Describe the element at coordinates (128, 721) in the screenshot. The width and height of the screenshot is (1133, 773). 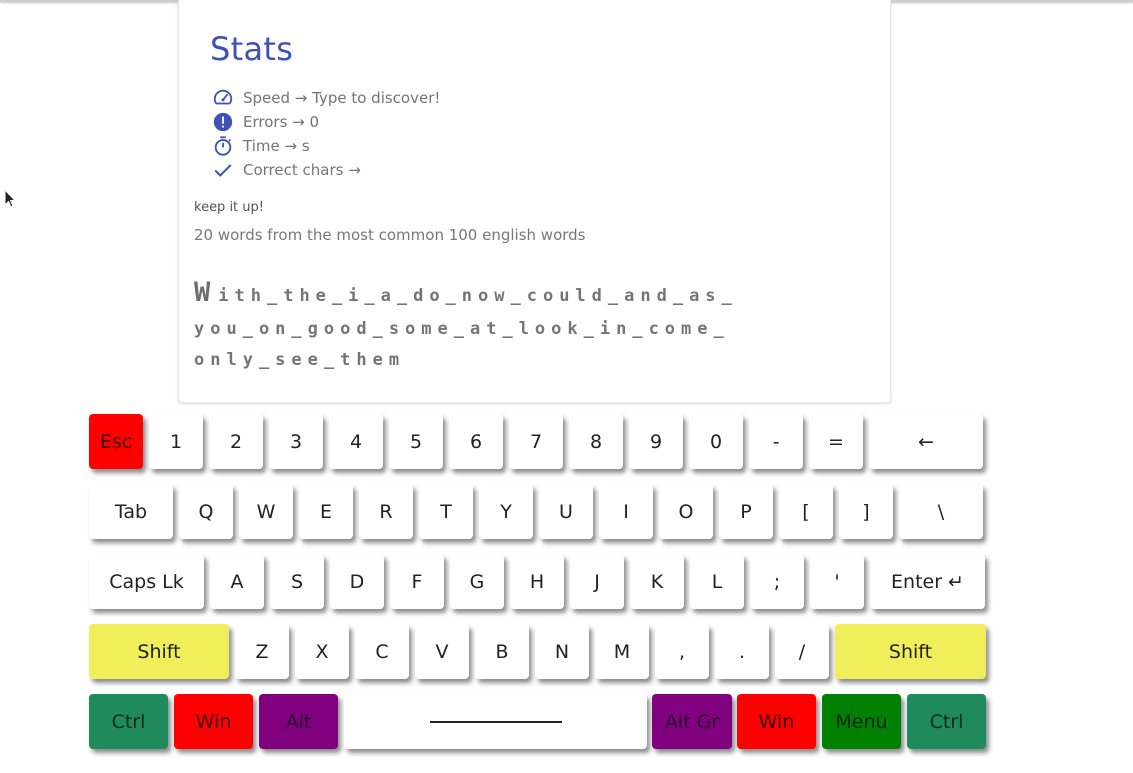
I see `key-left-ctrl: Ctrl` at that location.